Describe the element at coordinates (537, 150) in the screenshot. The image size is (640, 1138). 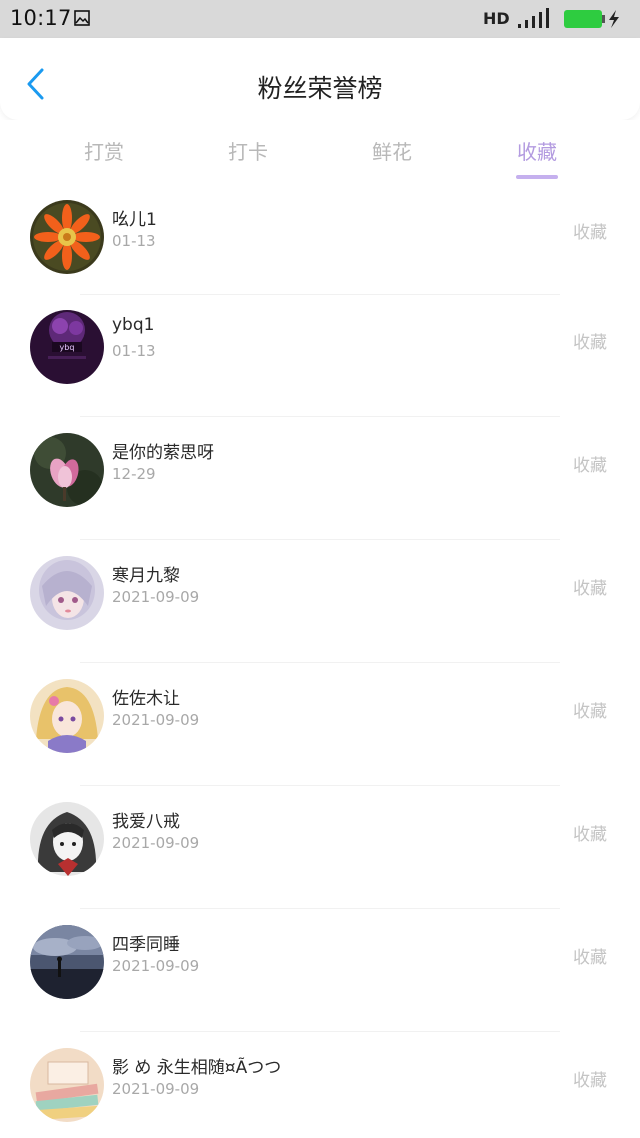
I see `tab-favorites: 收藏` at that location.